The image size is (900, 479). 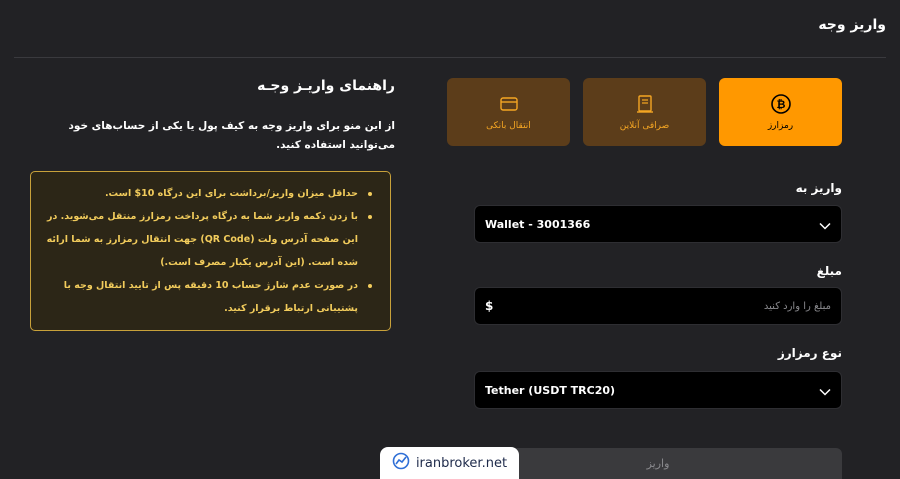 What do you see at coordinates (658, 390) in the screenshot?
I see `crypto-type-select: Tether (USDT TRC20)` at bounding box center [658, 390].